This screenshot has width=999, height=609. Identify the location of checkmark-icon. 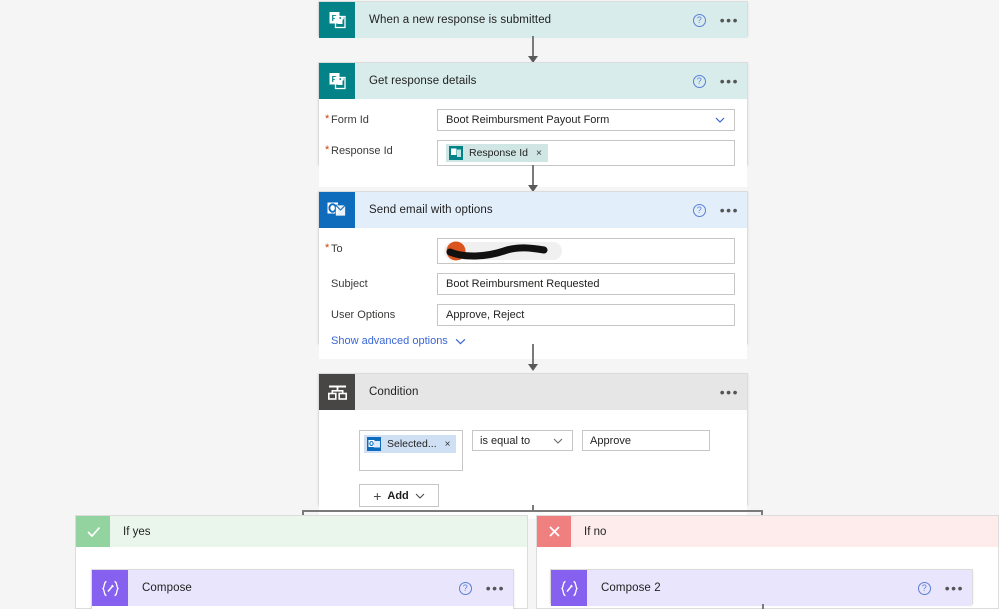
(93, 531).